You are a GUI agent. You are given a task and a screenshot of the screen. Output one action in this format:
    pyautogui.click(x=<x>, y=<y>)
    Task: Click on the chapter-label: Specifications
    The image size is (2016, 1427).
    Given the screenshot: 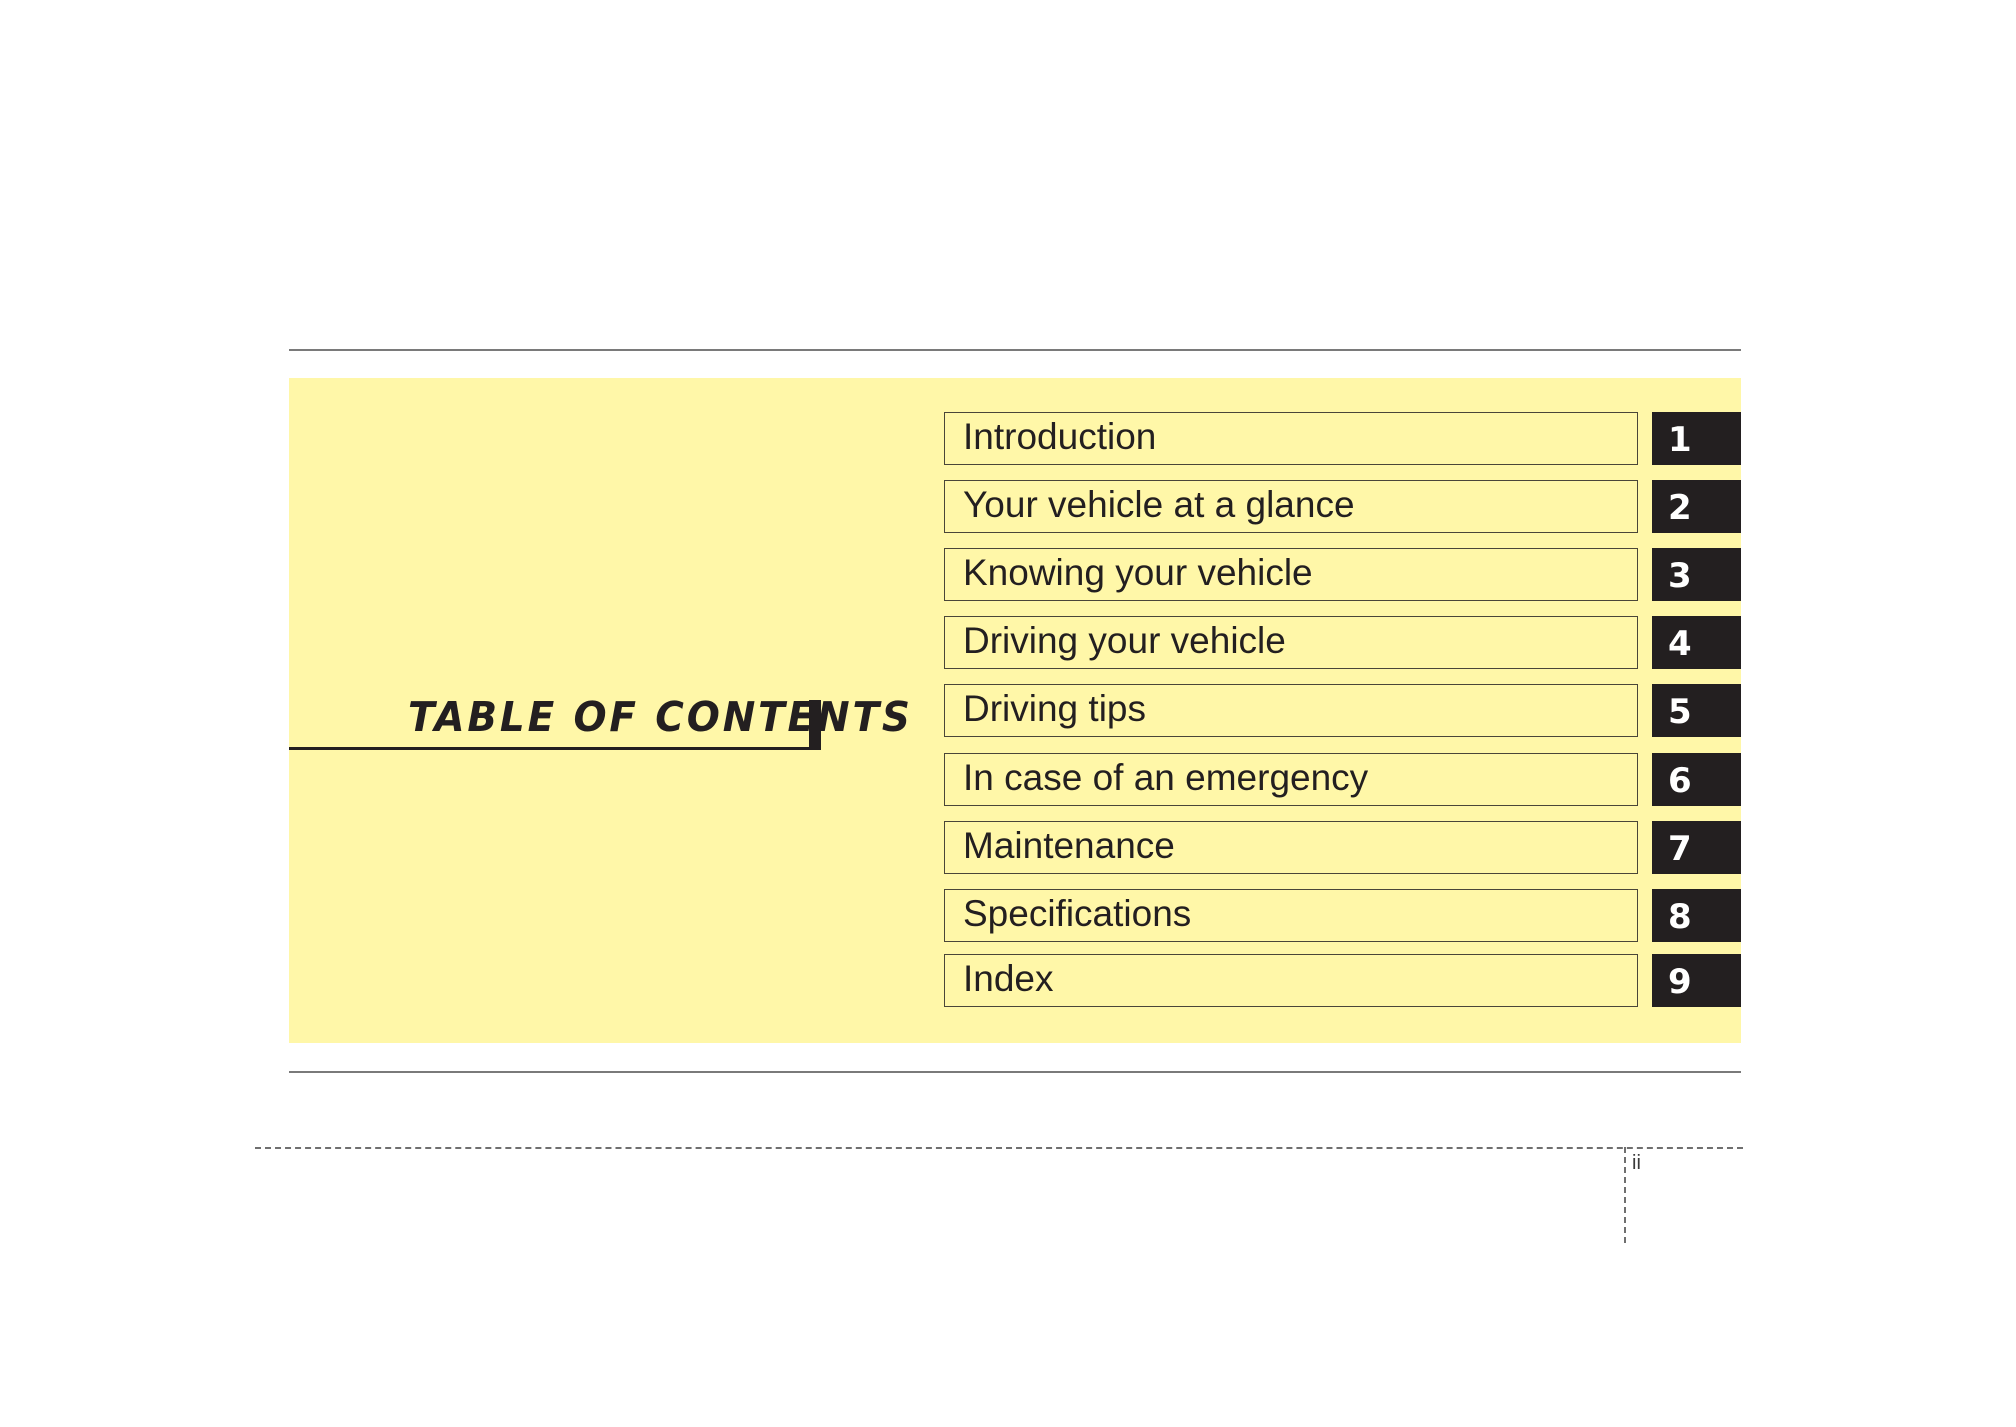 What is the action you would take?
    pyautogui.click(x=1077, y=913)
    